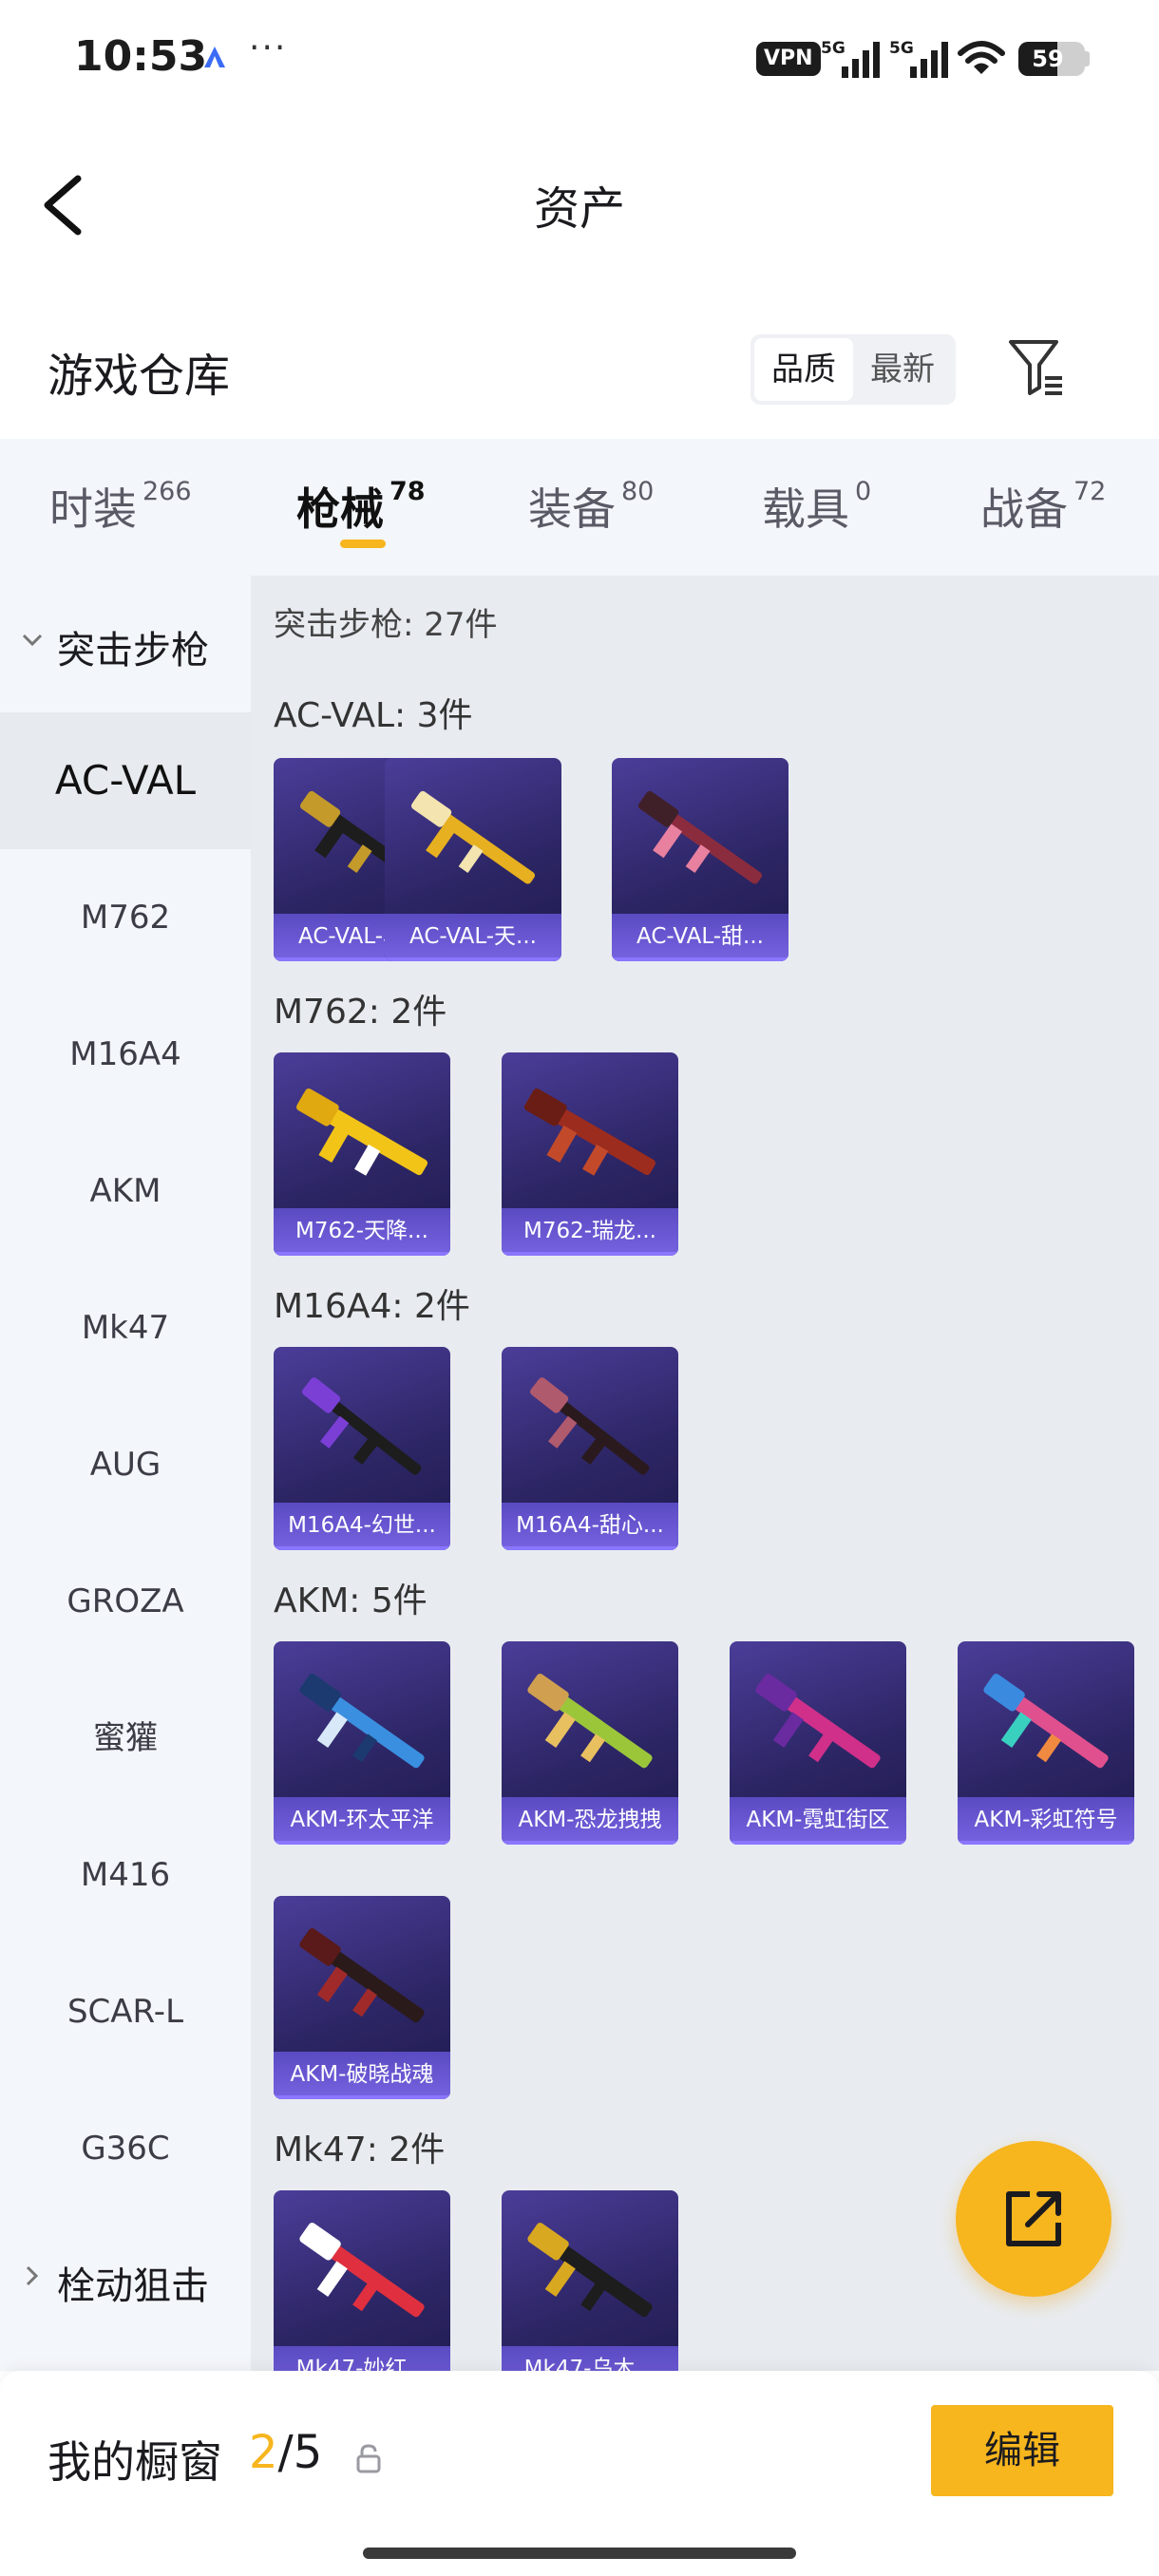 This screenshot has height=2576, width=1159. What do you see at coordinates (32, 2275) in the screenshot?
I see `chevron-right-icon` at bounding box center [32, 2275].